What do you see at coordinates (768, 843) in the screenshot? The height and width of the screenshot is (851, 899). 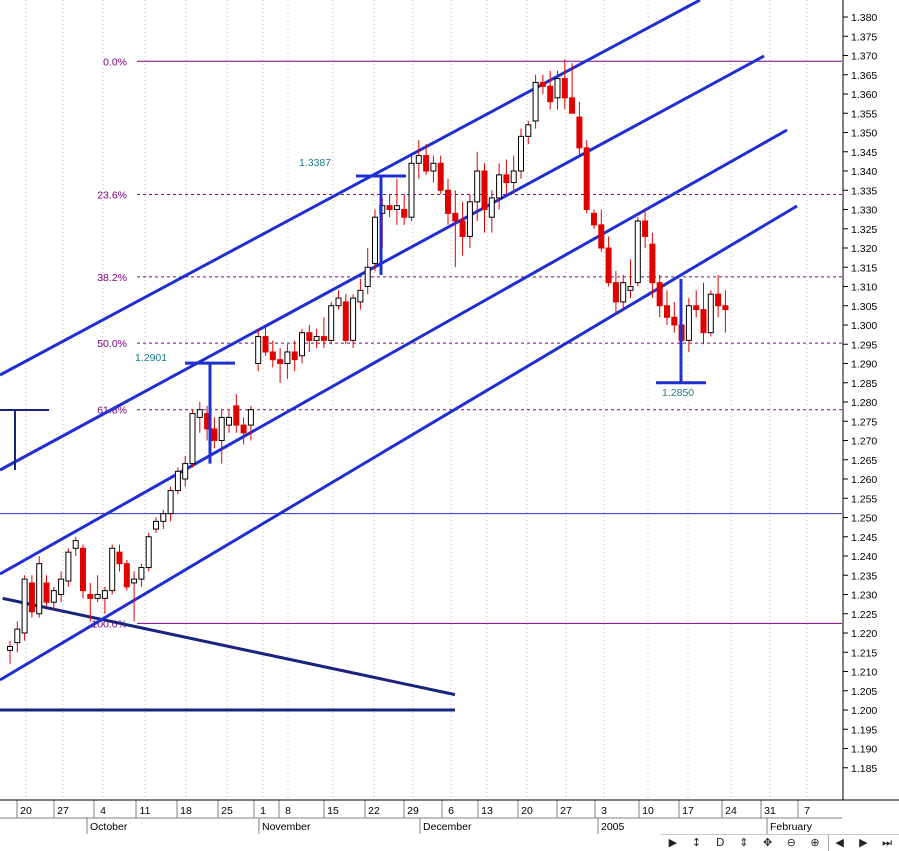 I see `move-icon: ✥` at bounding box center [768, 843].